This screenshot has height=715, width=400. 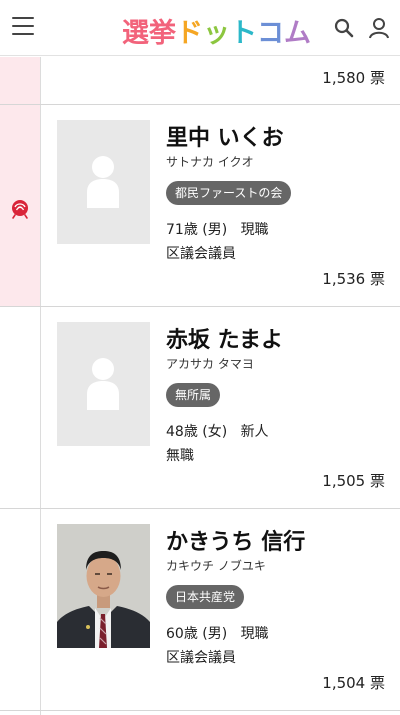 I want to click on party-badge: 無所属, so click(x=193, y=395).